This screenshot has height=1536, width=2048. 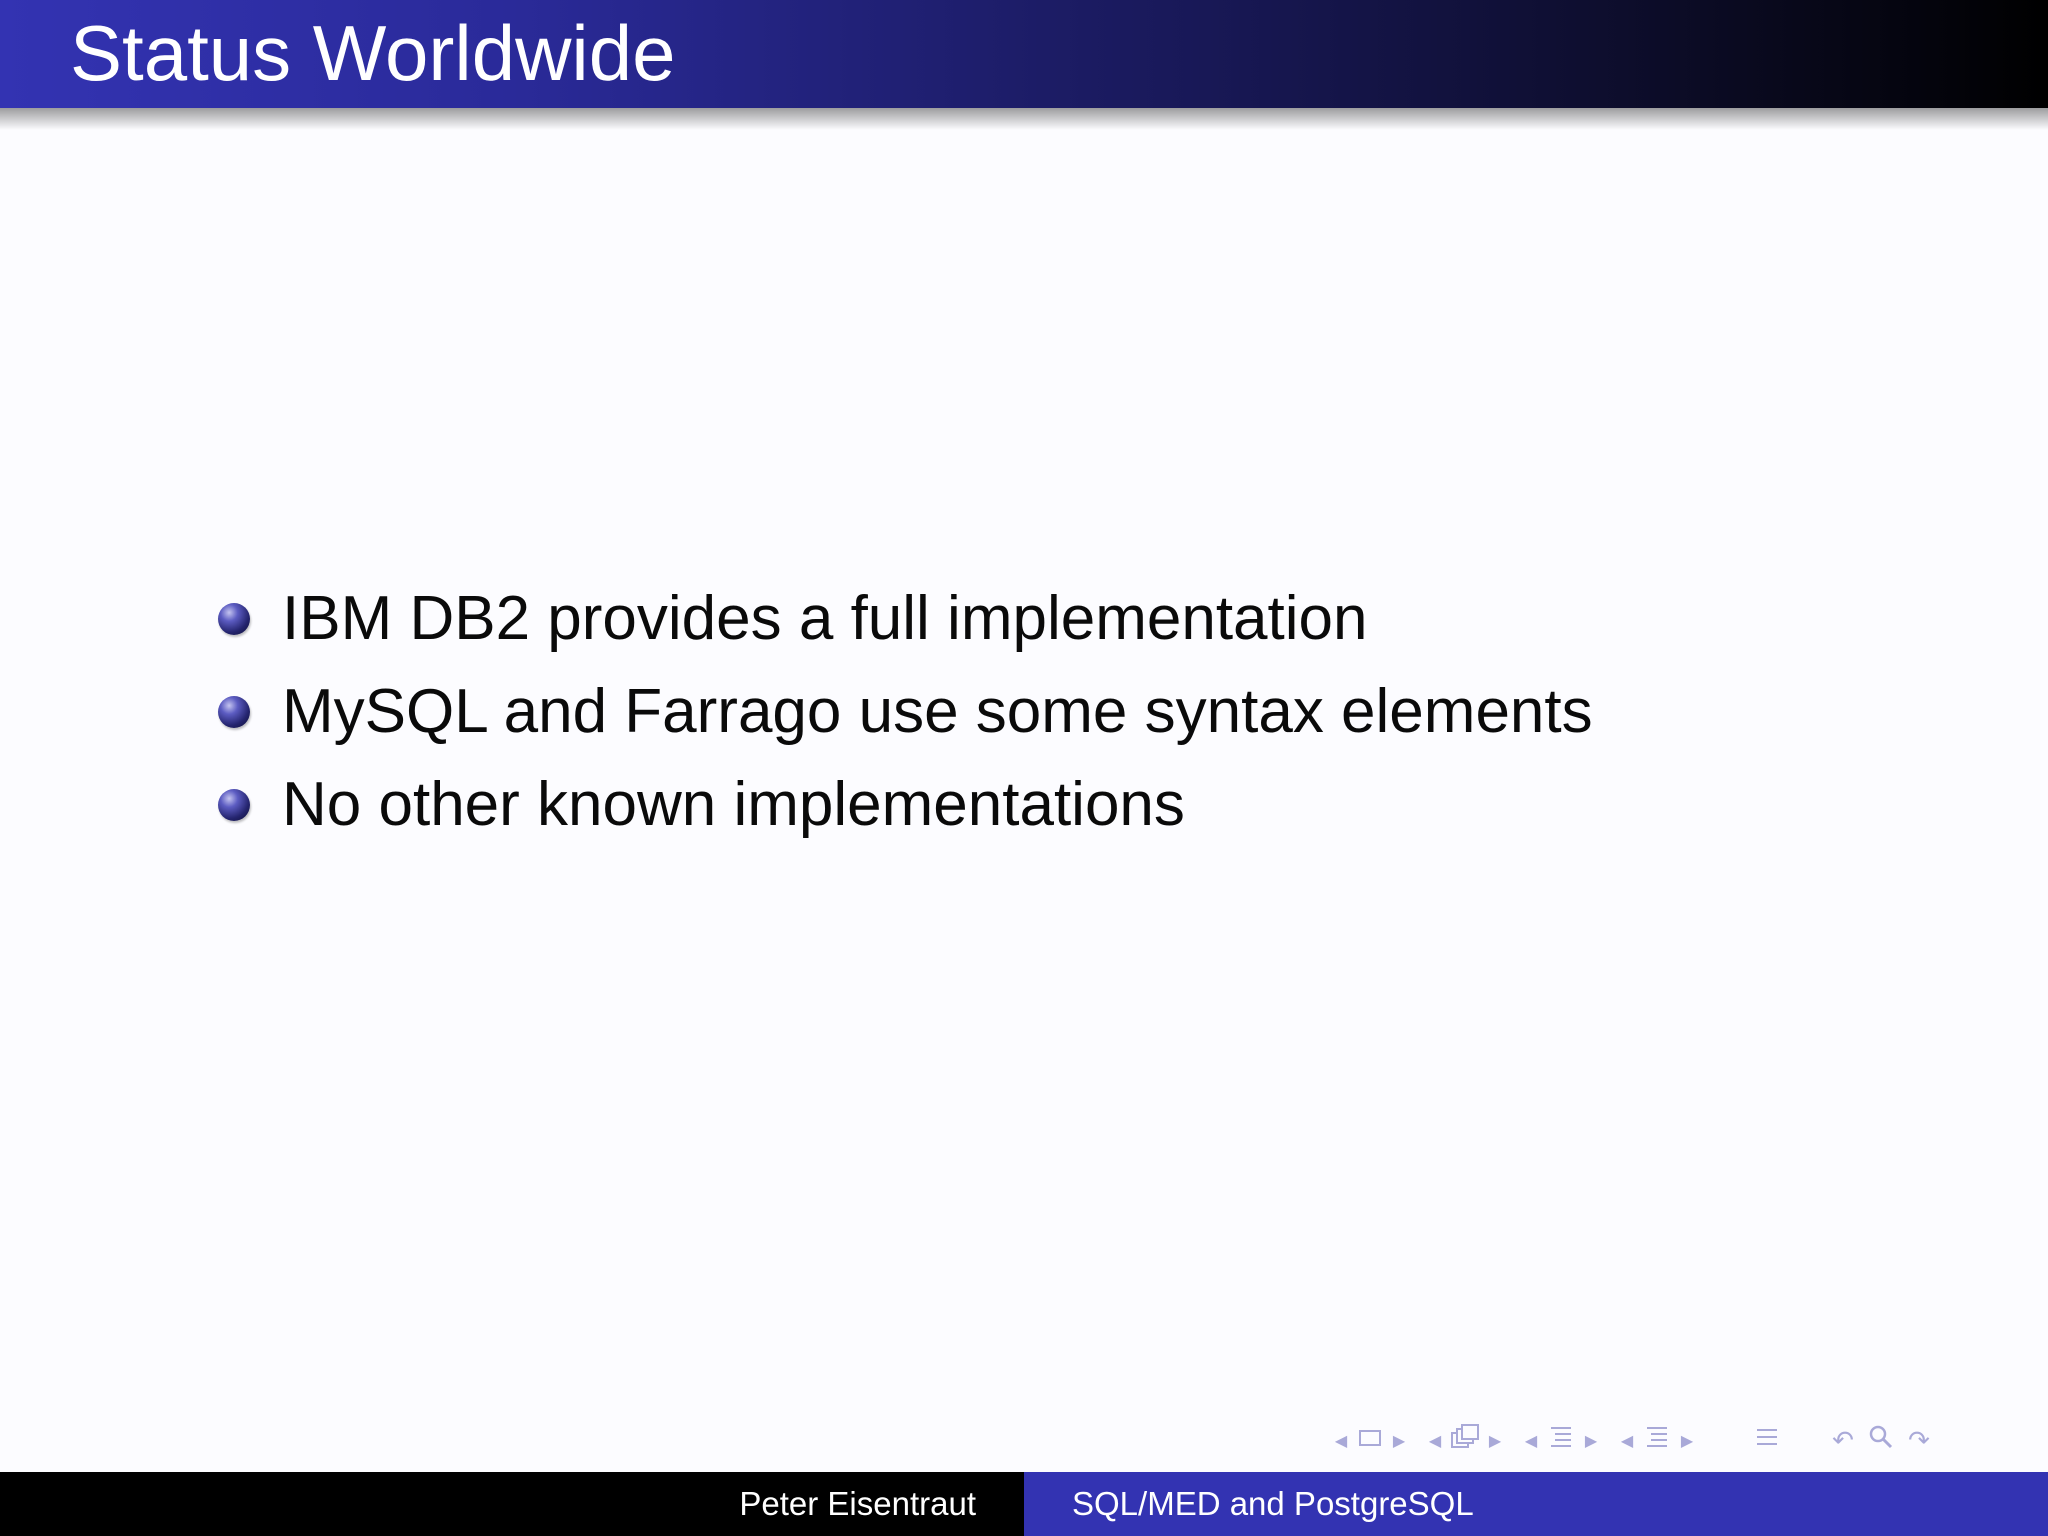 What do you see at coordinates (1531, 1441) in the screenshot?
I see `nav-prev-subsection-icon: ◀` at bounding box center [1531, 1441].